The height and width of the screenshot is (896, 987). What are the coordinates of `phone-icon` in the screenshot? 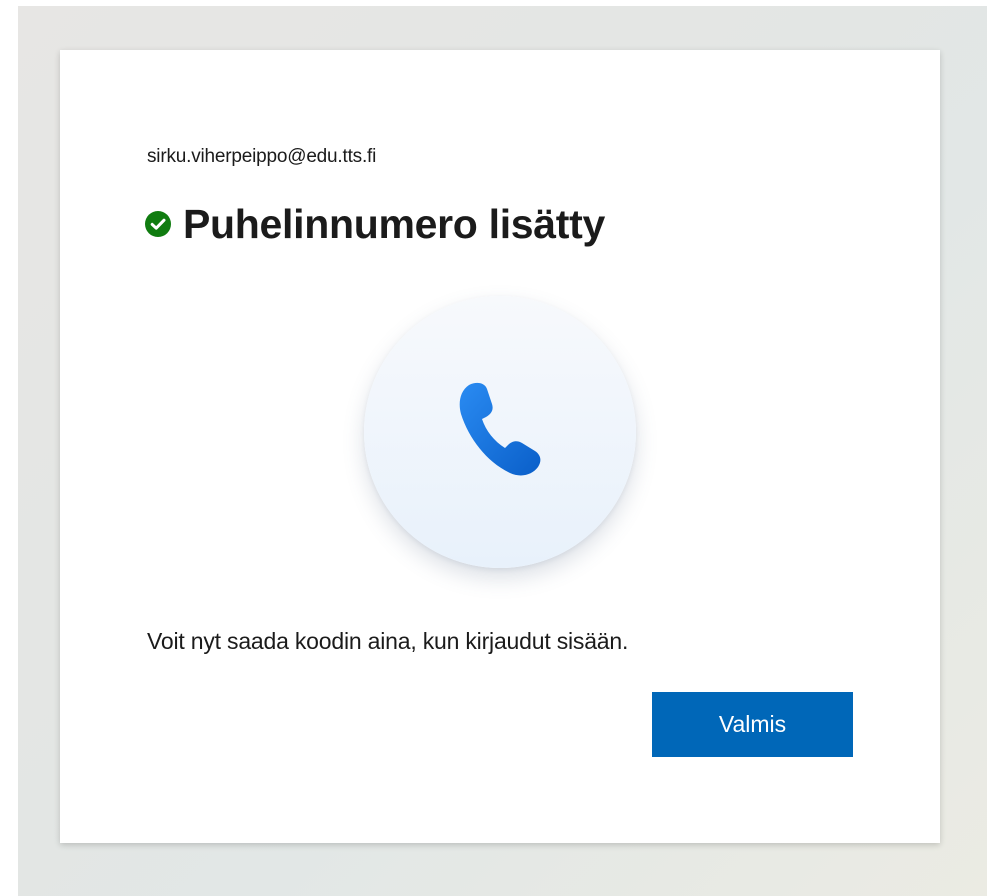 It's located at (500, 429).